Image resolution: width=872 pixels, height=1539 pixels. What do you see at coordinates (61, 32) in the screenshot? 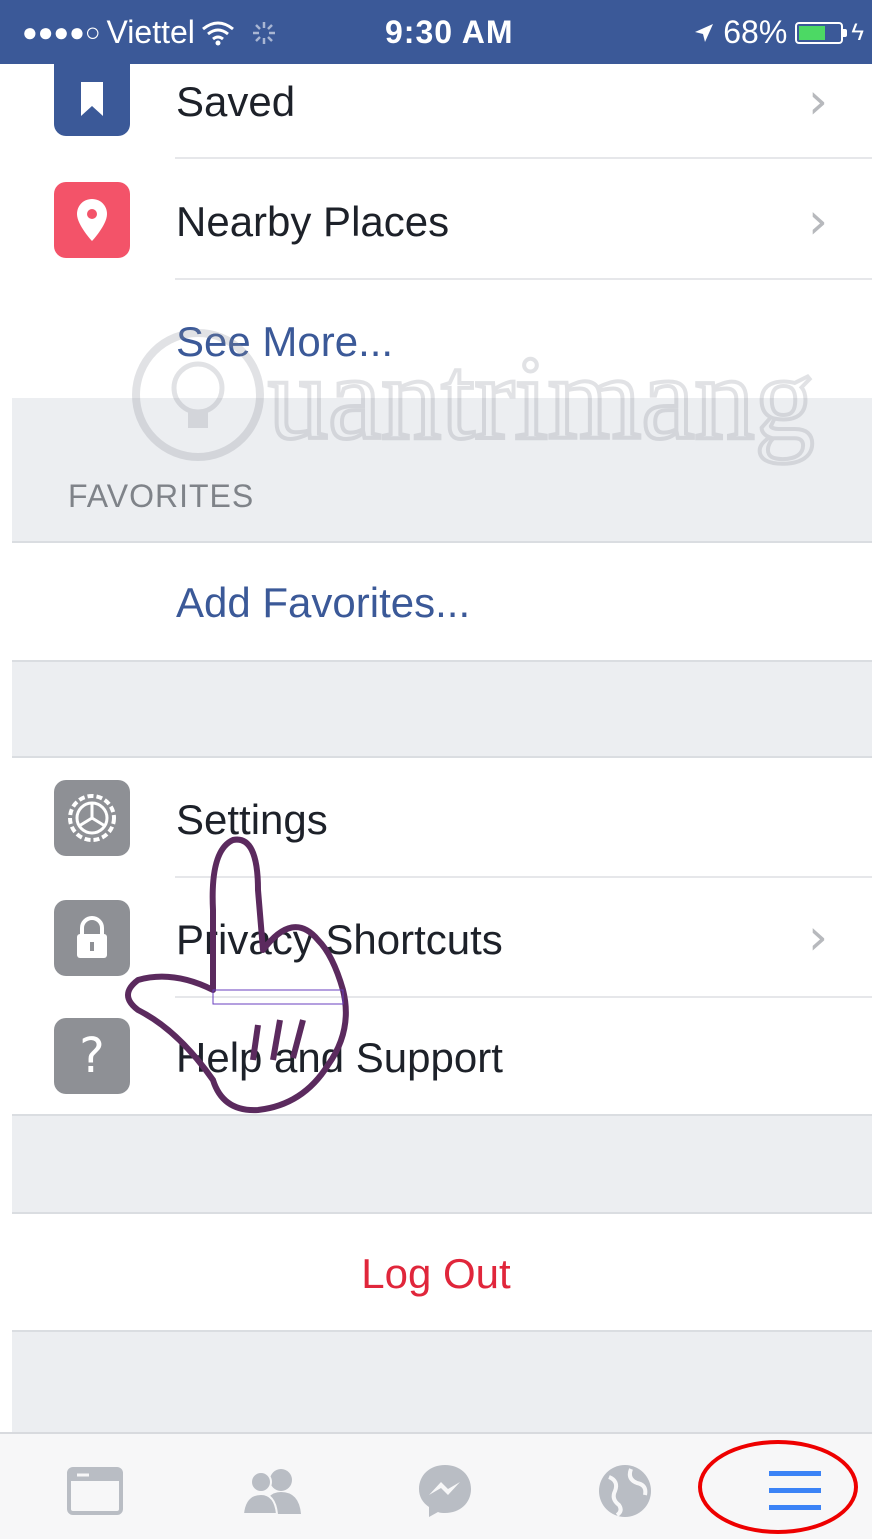
I see `signal-strength: ●●●●○` at bounding box center [61, 32].